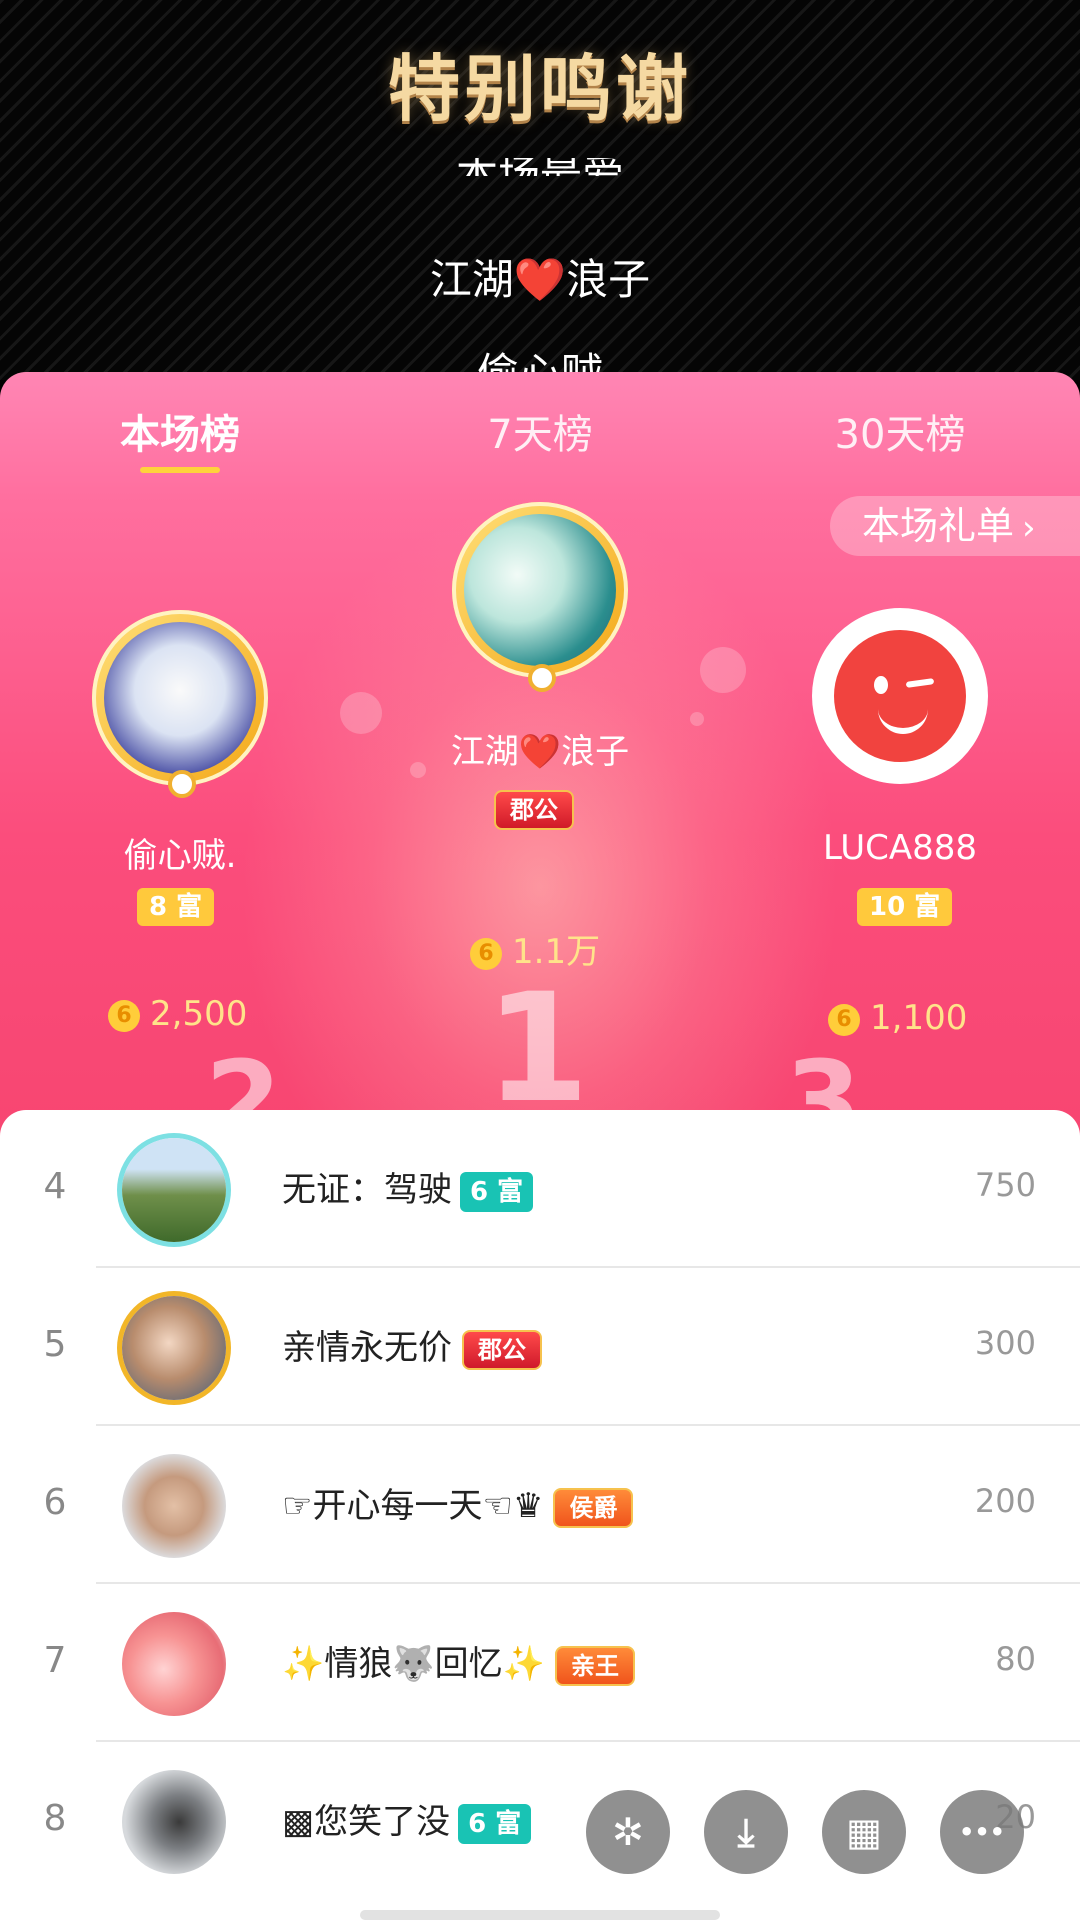  I want to click on tab-this-session: 本场榜, so click(180, 431).